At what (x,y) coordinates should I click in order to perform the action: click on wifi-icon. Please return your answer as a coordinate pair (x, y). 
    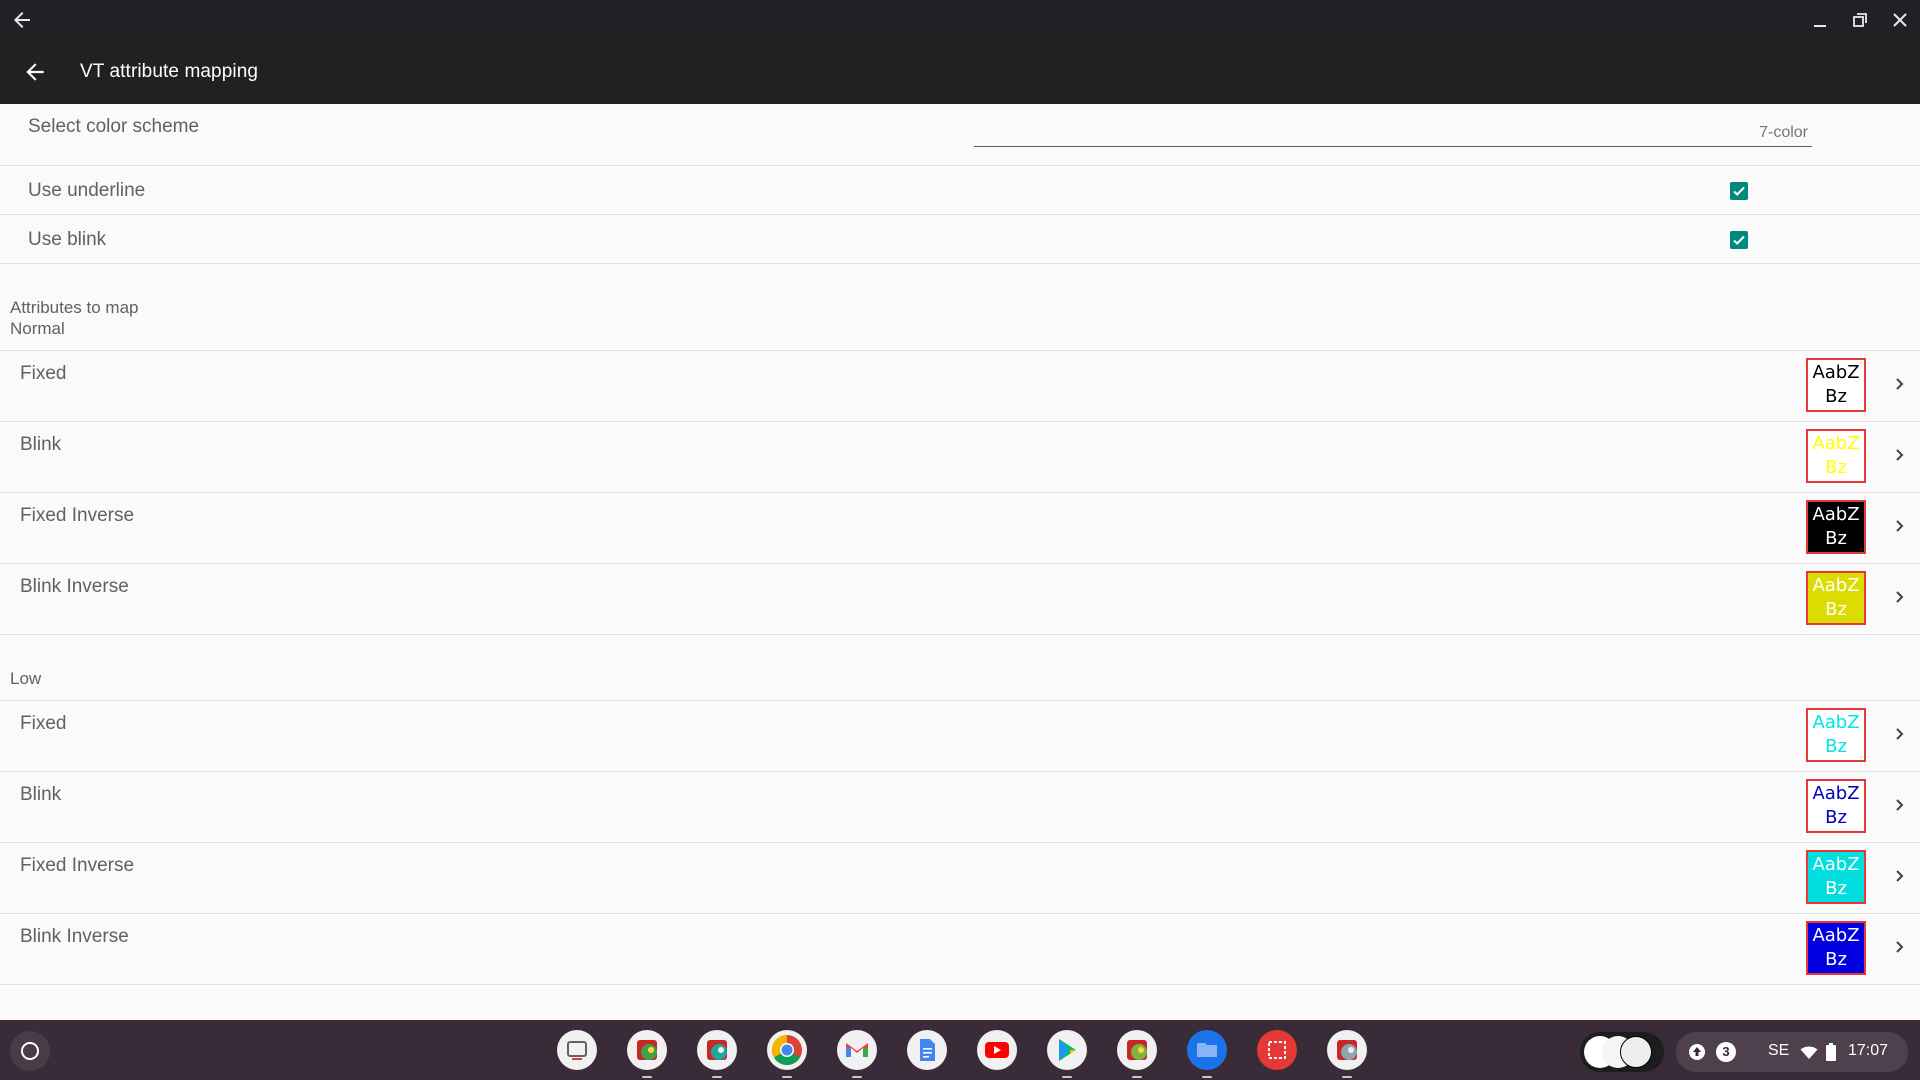
    Looking at the image, I should click on (1809, 1052).